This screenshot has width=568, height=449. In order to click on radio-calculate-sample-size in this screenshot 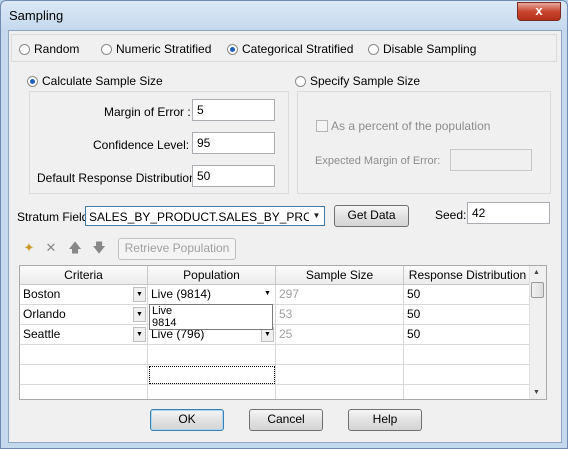, I will do `click(32, 81)`.